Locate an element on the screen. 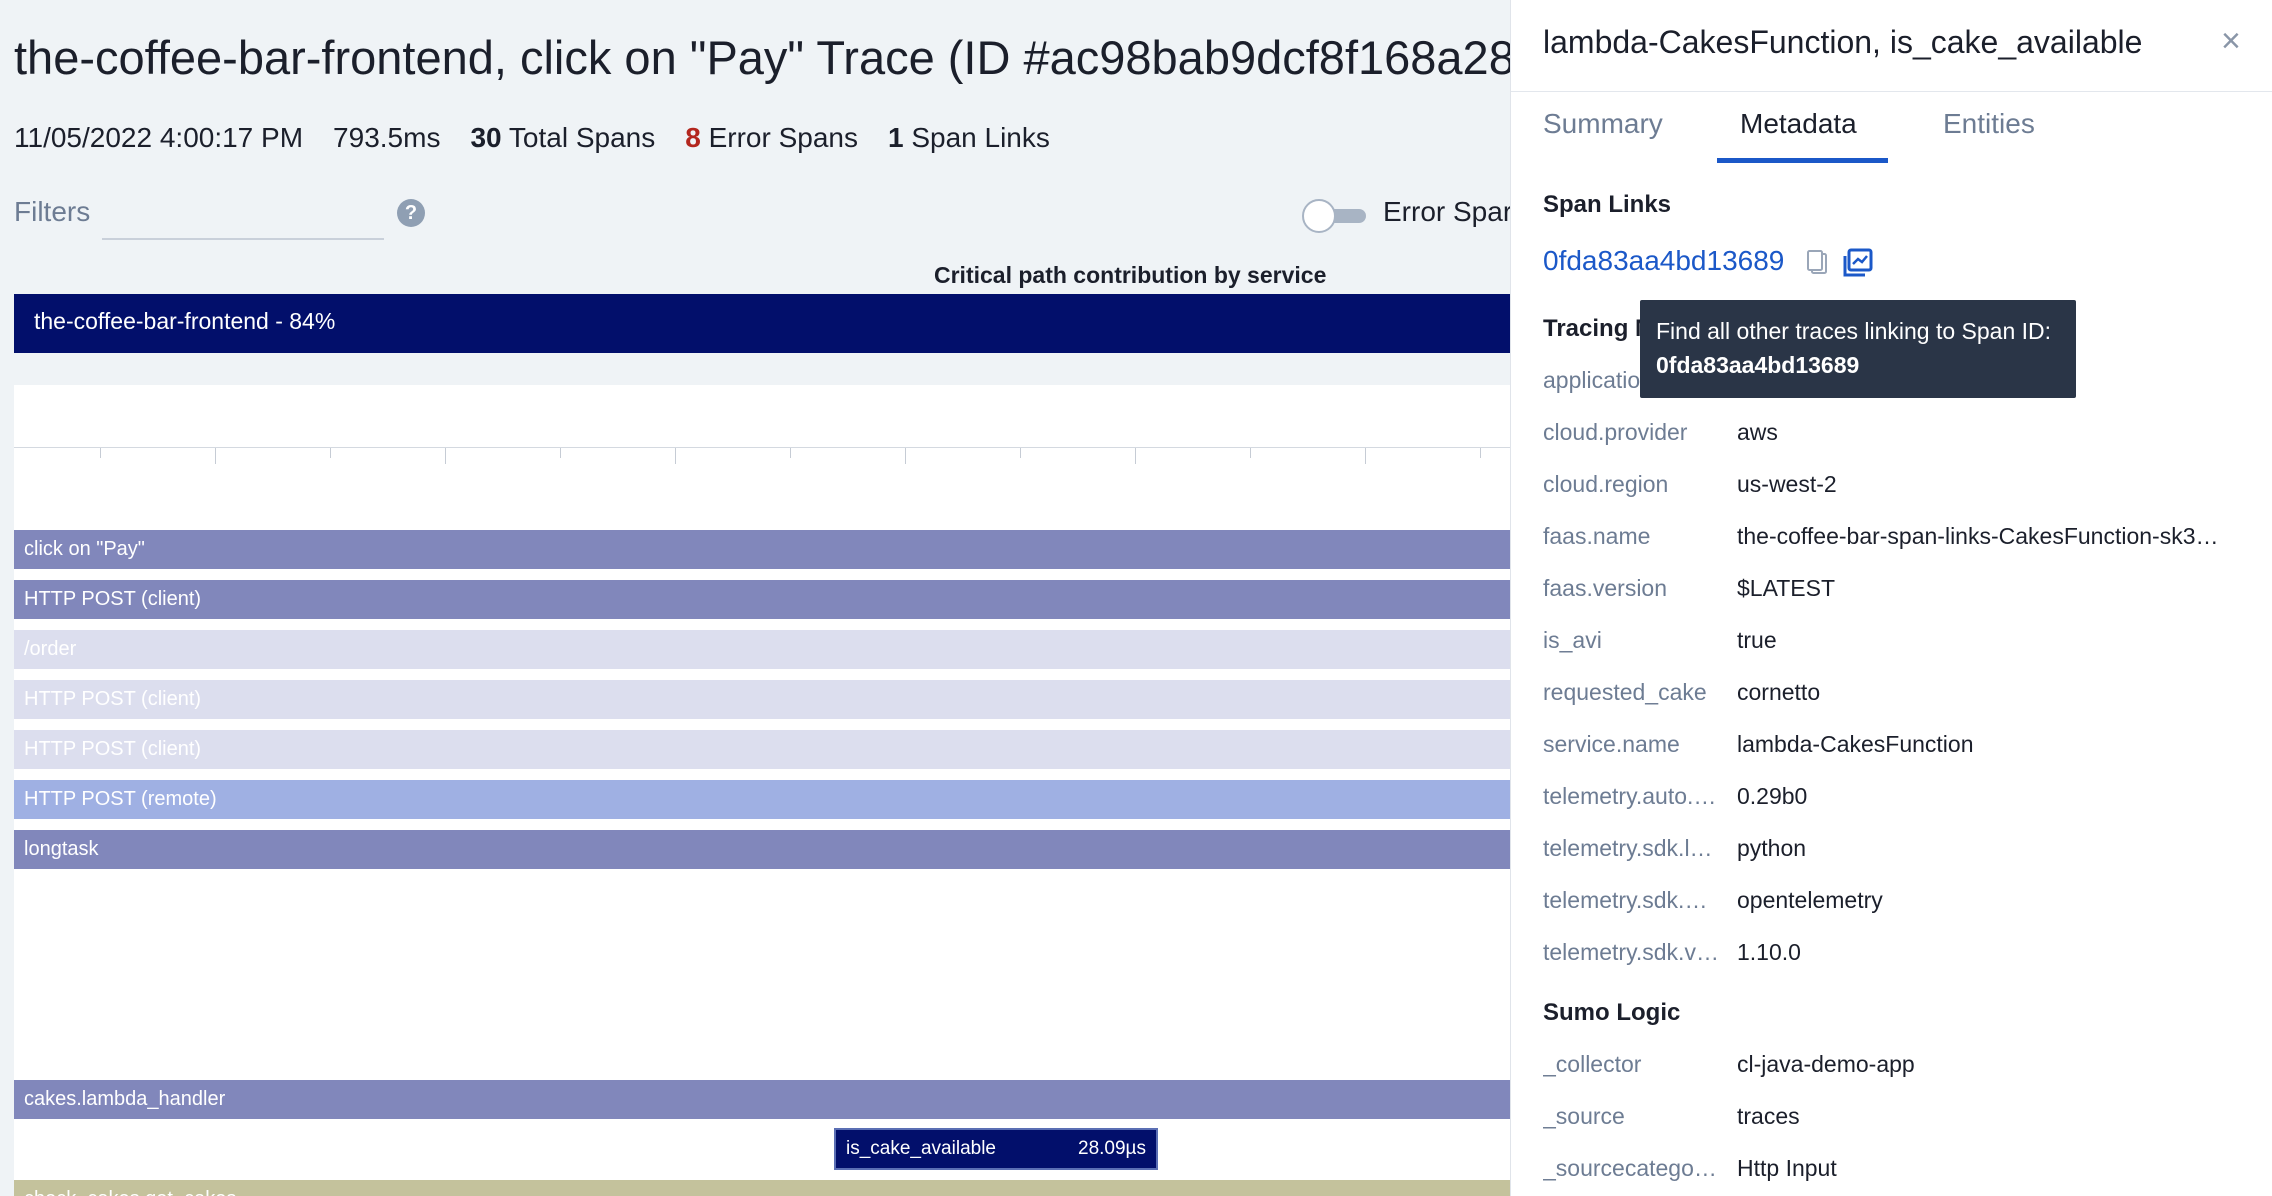 This screenshot has height=1196, width=2272. help-icon: ? is located at coordinates (411, 213).